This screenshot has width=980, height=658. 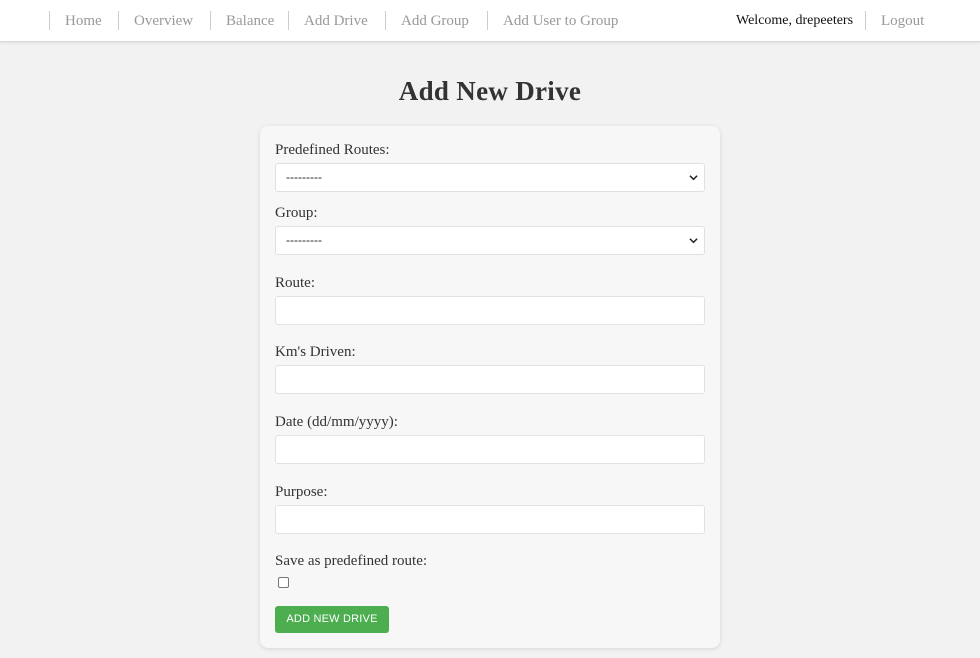 I want to click on route-input, so click(x=490, y=310).